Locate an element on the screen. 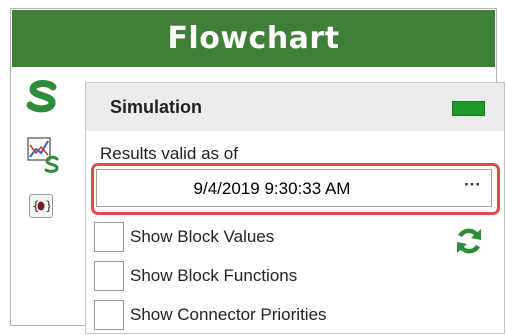 Image resolution: width=506 pixels, height=335 pixels. show-connector-priorities-checkbox is located at coordinates (109, 315).